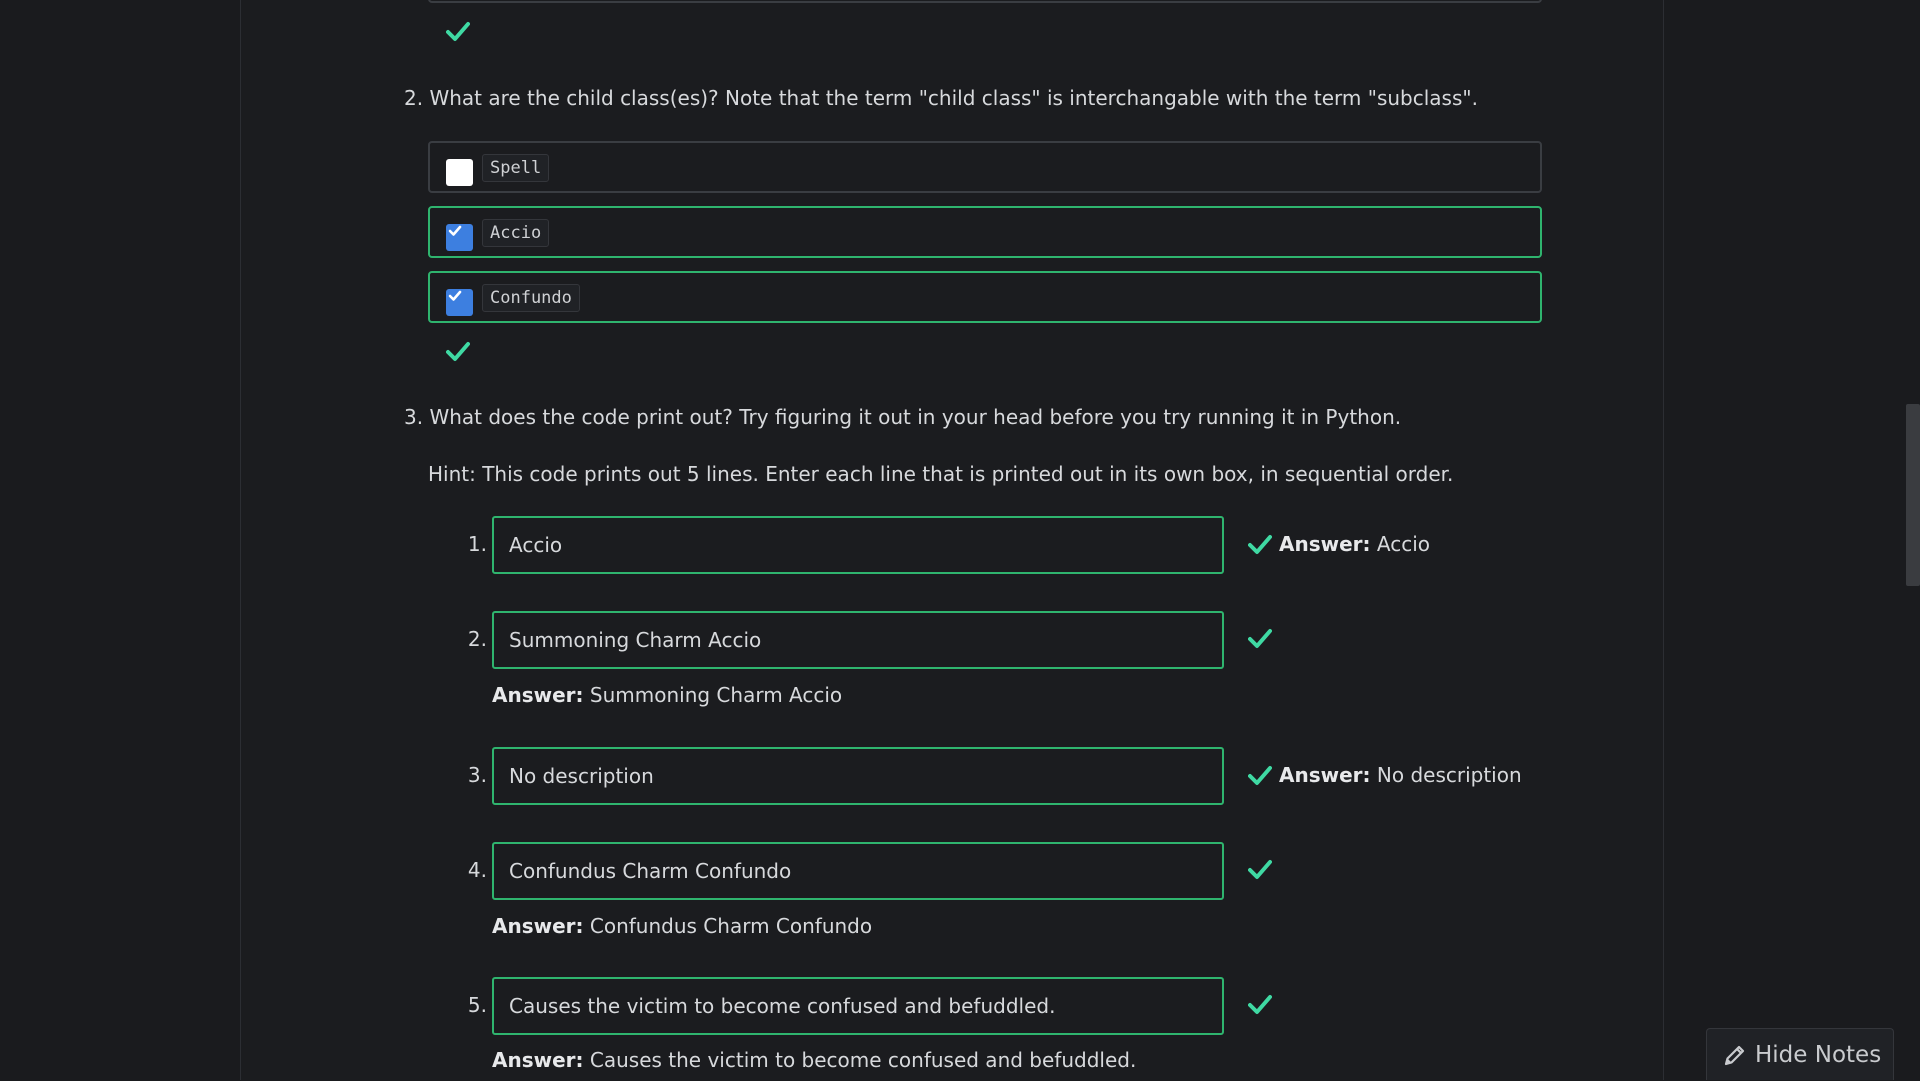 Image resolution: width=1920 pixels, height=1081 pixels. What do you see at coordinates (731, 926) in the screenshot?
I see `answer-value: Confundus Charm Confundo` at bounding box center [731, 926].